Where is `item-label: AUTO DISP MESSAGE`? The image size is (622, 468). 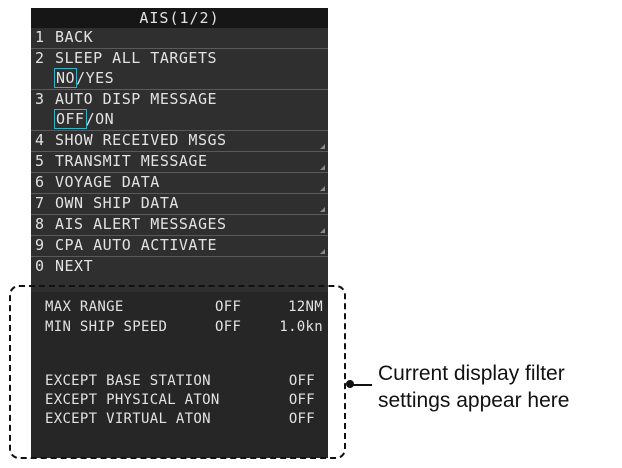 item-label: AUTO DISP MESSAGE is located at coordinates (136, 99).